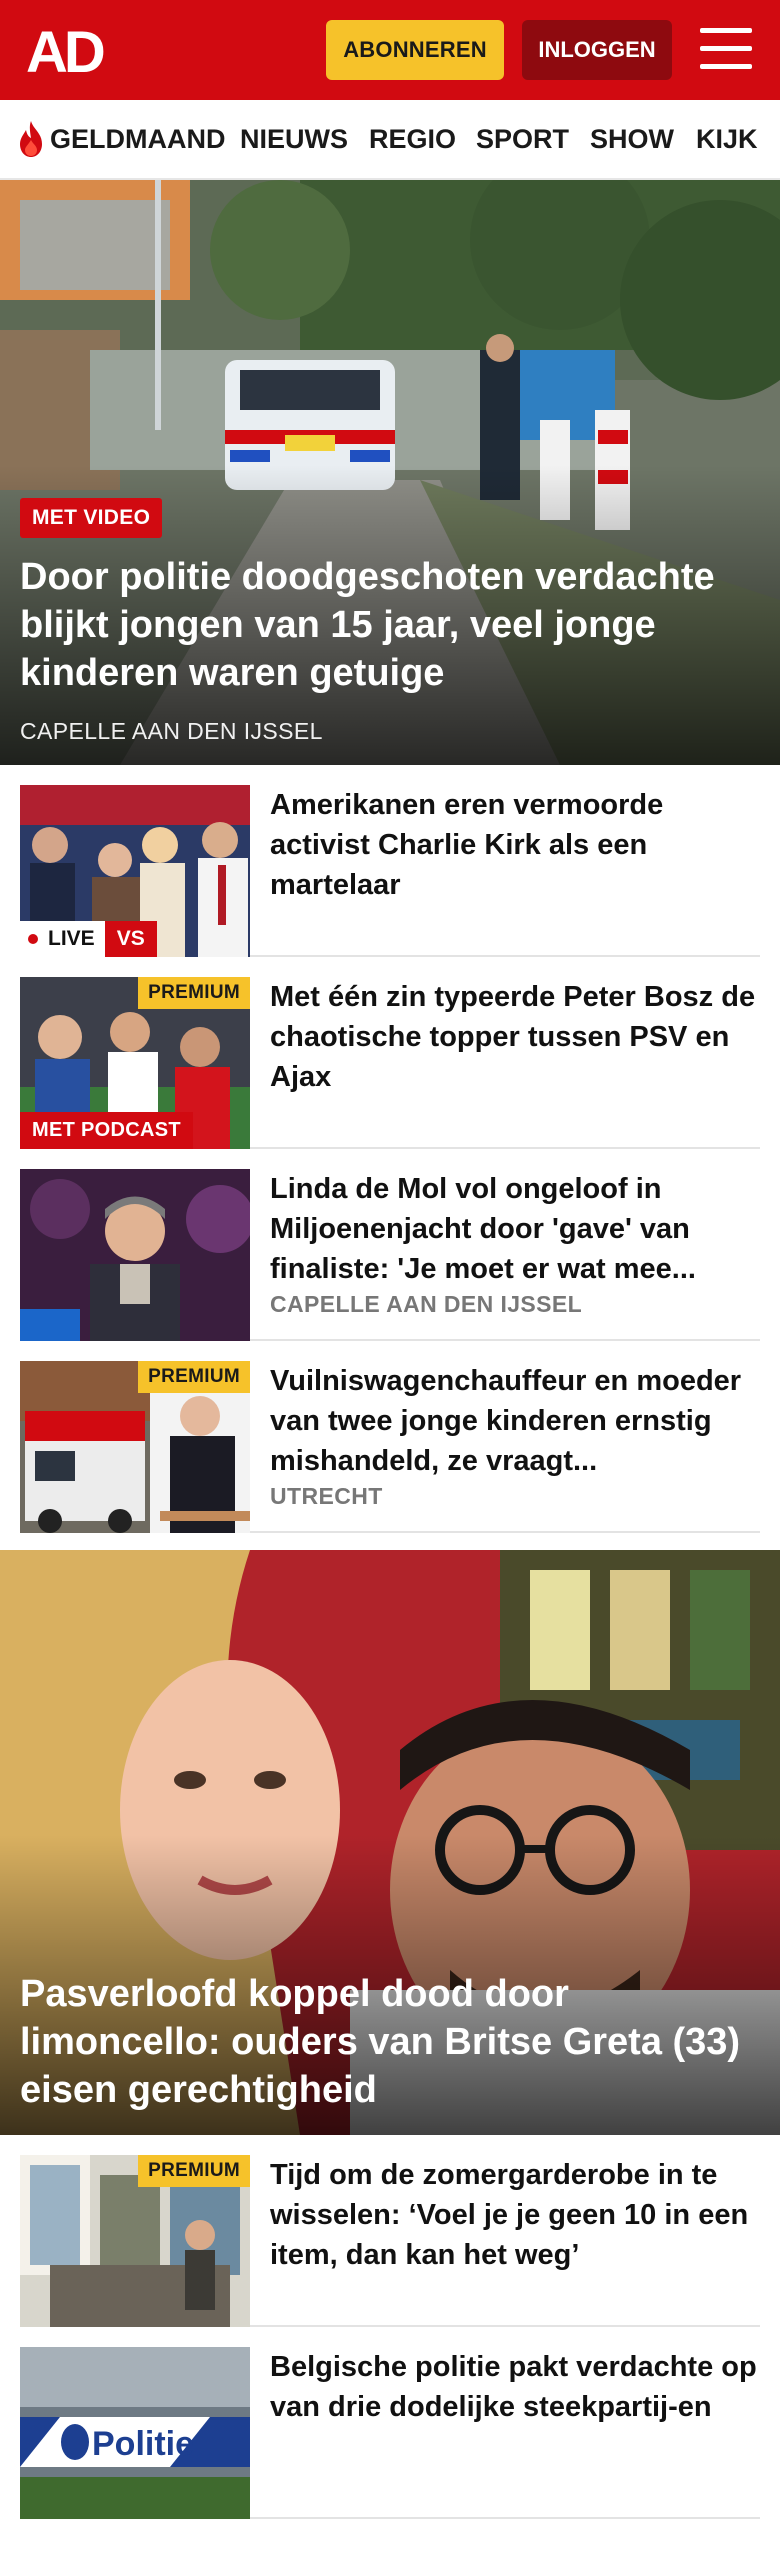 The image size is (780, 2560). Describe the element at coordinates (143, 2444) in the screenshot. I see `svg-text: Politie` at that location.